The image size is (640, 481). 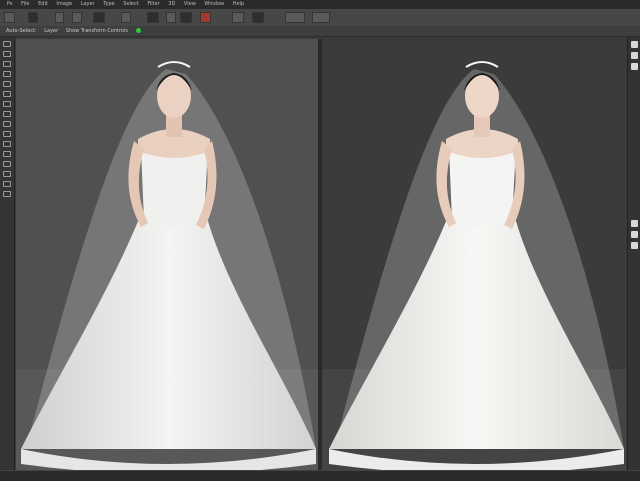 What do you see at coordinates (7, 84) in the screenshot?
I see `eyedropper-icon` at bounding box center [7, 84].